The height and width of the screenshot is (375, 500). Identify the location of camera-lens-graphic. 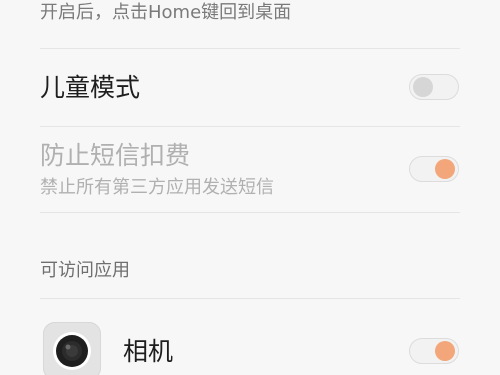
(72, 351).